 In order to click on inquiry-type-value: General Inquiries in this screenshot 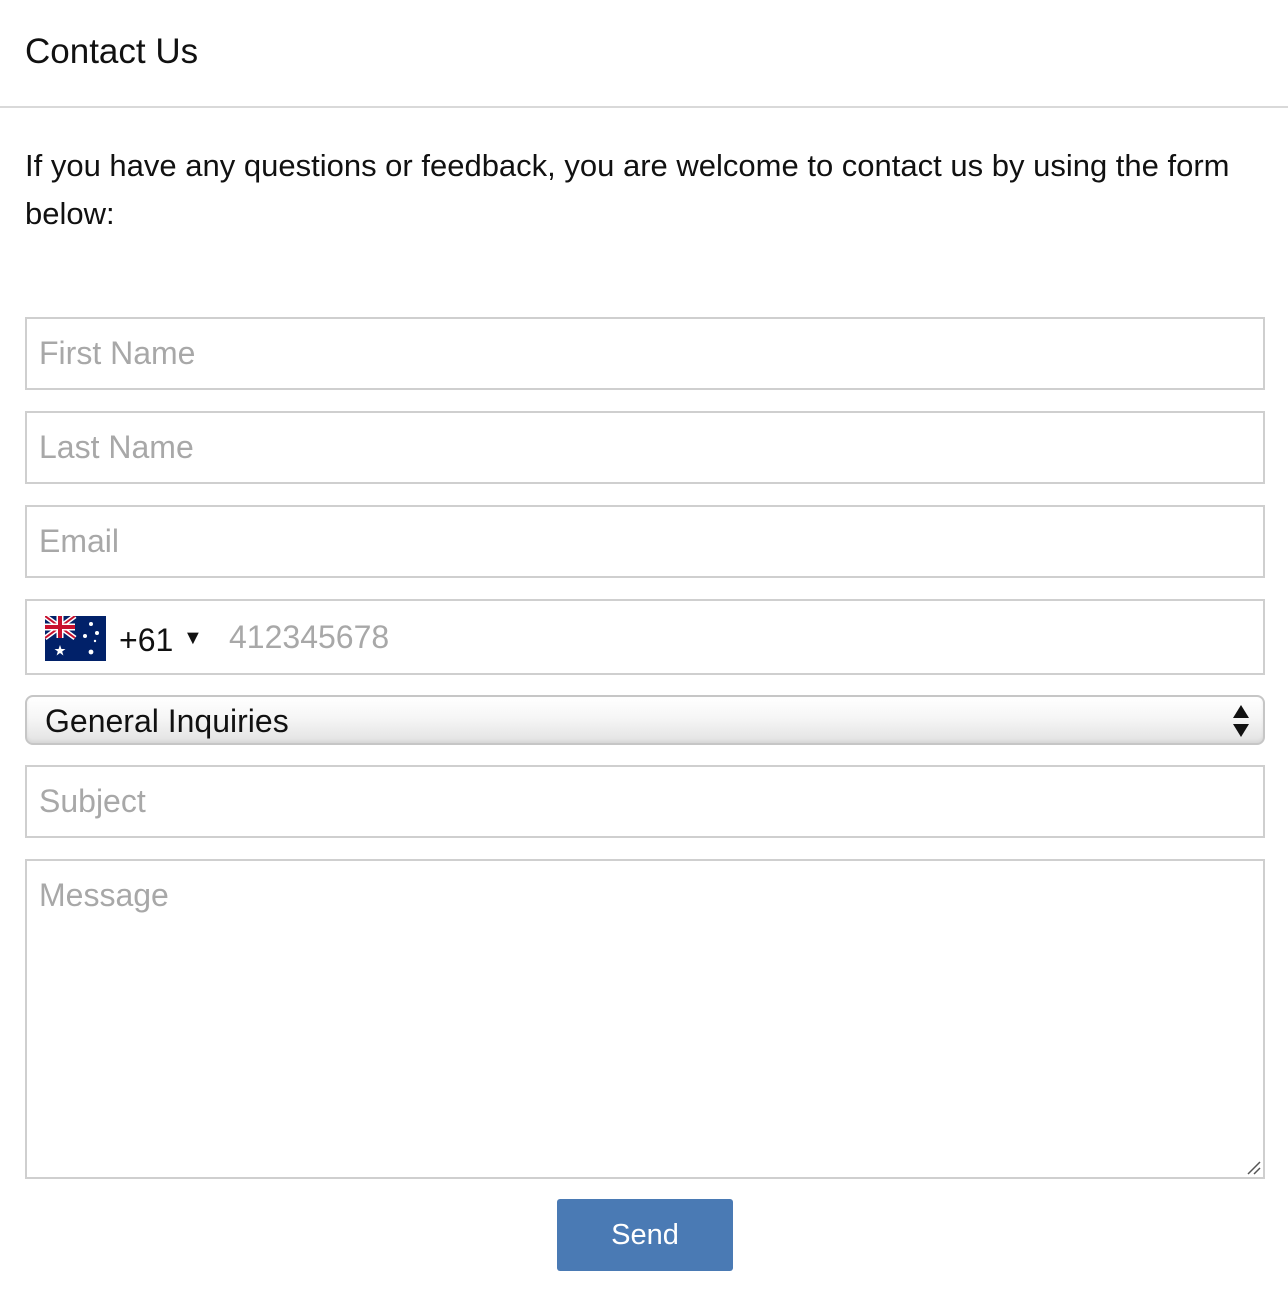, I will do `click(167, 721)`.